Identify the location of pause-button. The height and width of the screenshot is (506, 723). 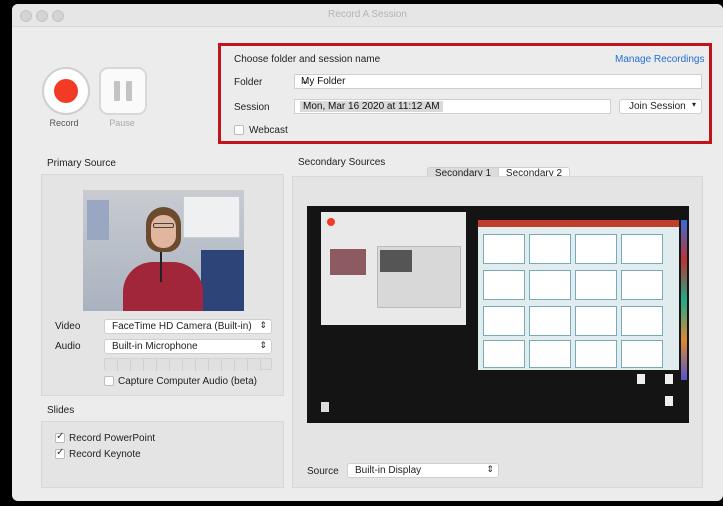
(123, 91).